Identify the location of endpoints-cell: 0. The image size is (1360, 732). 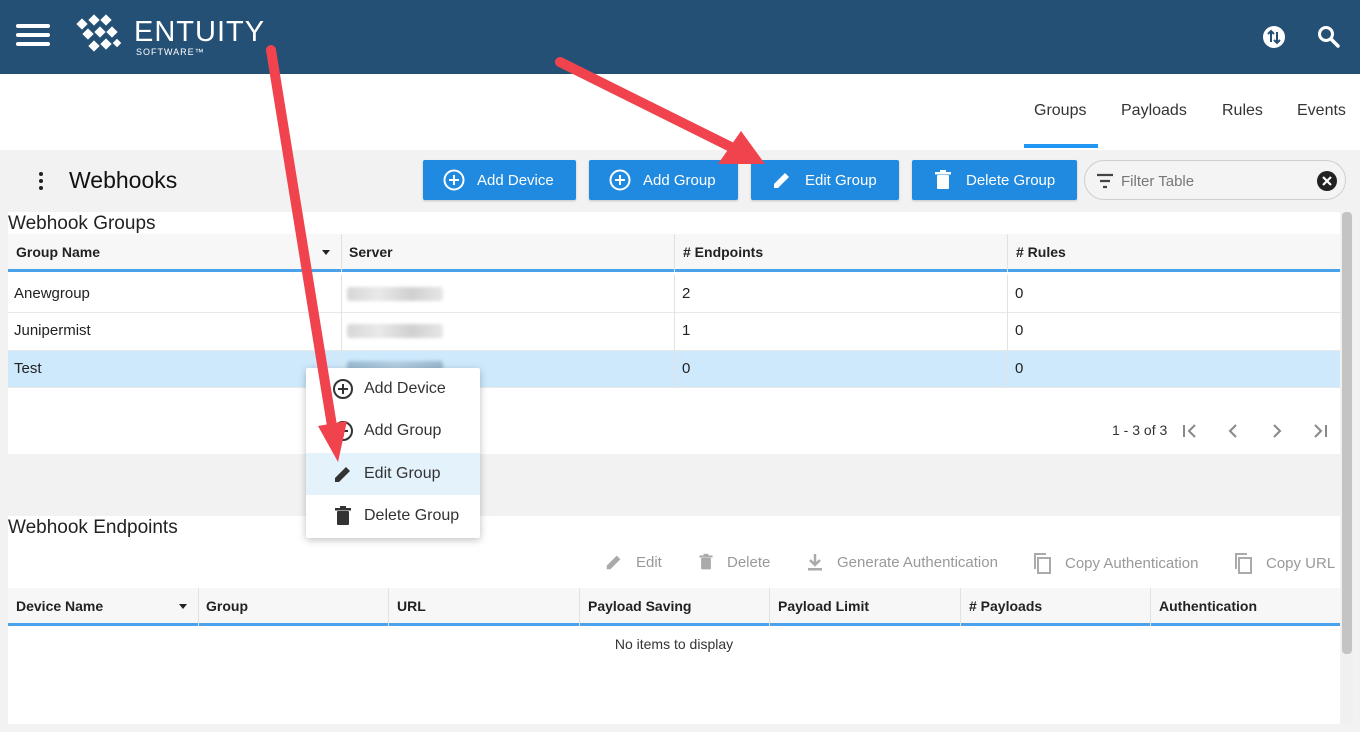
(686, 368).